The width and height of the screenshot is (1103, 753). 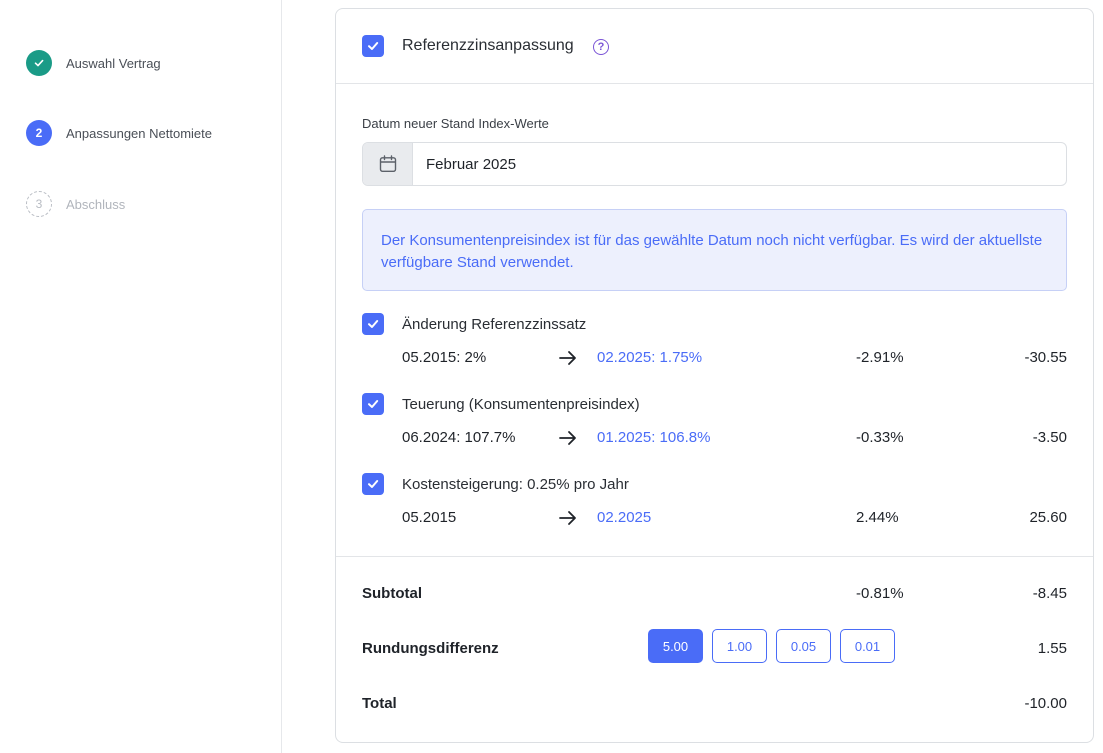 What do you see at coordinates (379, 703) in the screenshot?
I see `total-label: Total` at bounding box center [379, 703].